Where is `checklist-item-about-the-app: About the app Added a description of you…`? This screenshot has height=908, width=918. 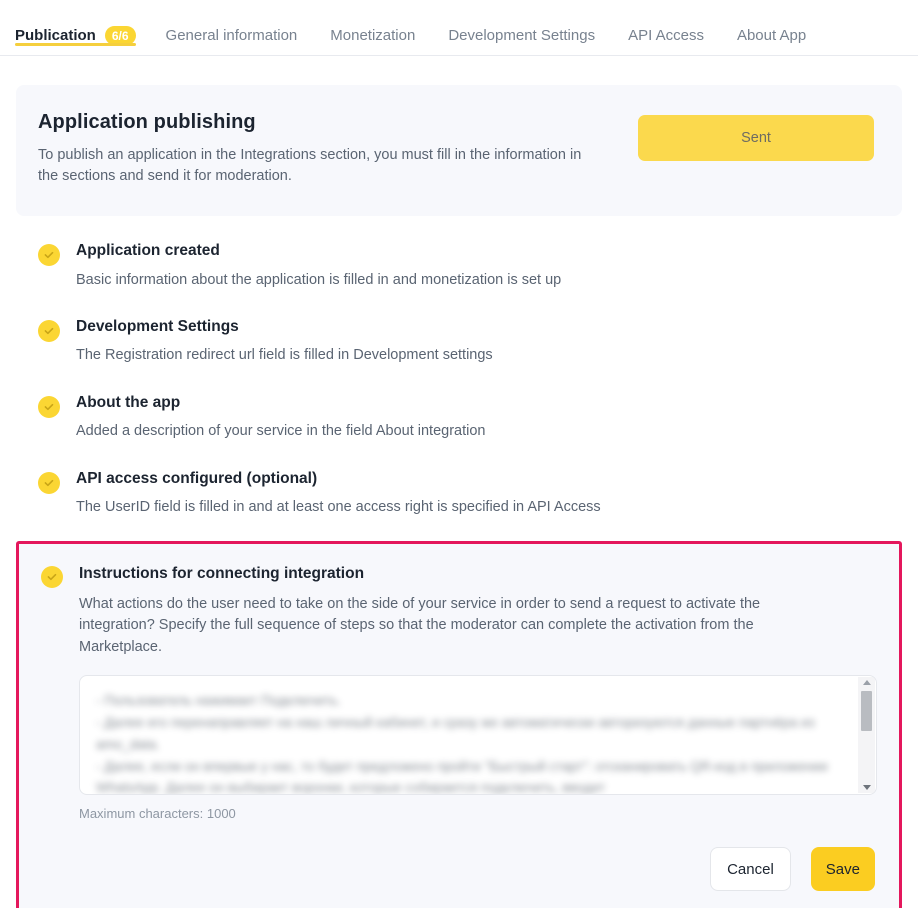 checklist-item-about-the-app: About the app Added a description of you… is located at coordinates (459, 418).